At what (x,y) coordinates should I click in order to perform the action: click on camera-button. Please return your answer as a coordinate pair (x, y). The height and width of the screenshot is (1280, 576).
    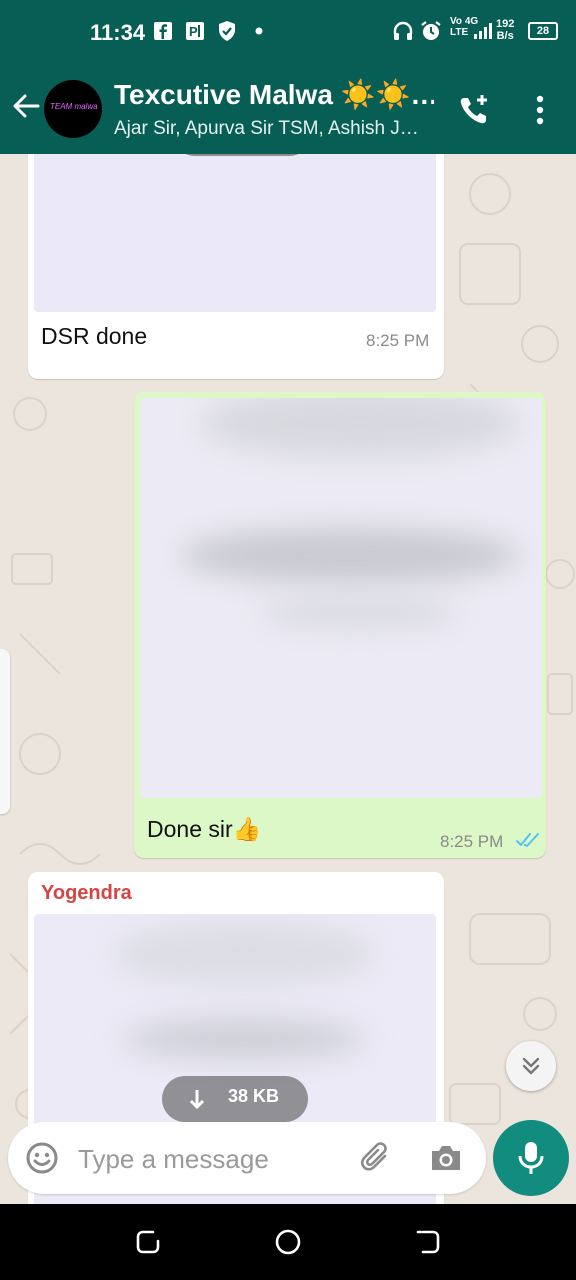
    Looking at the image, I should click on (446, 1158).